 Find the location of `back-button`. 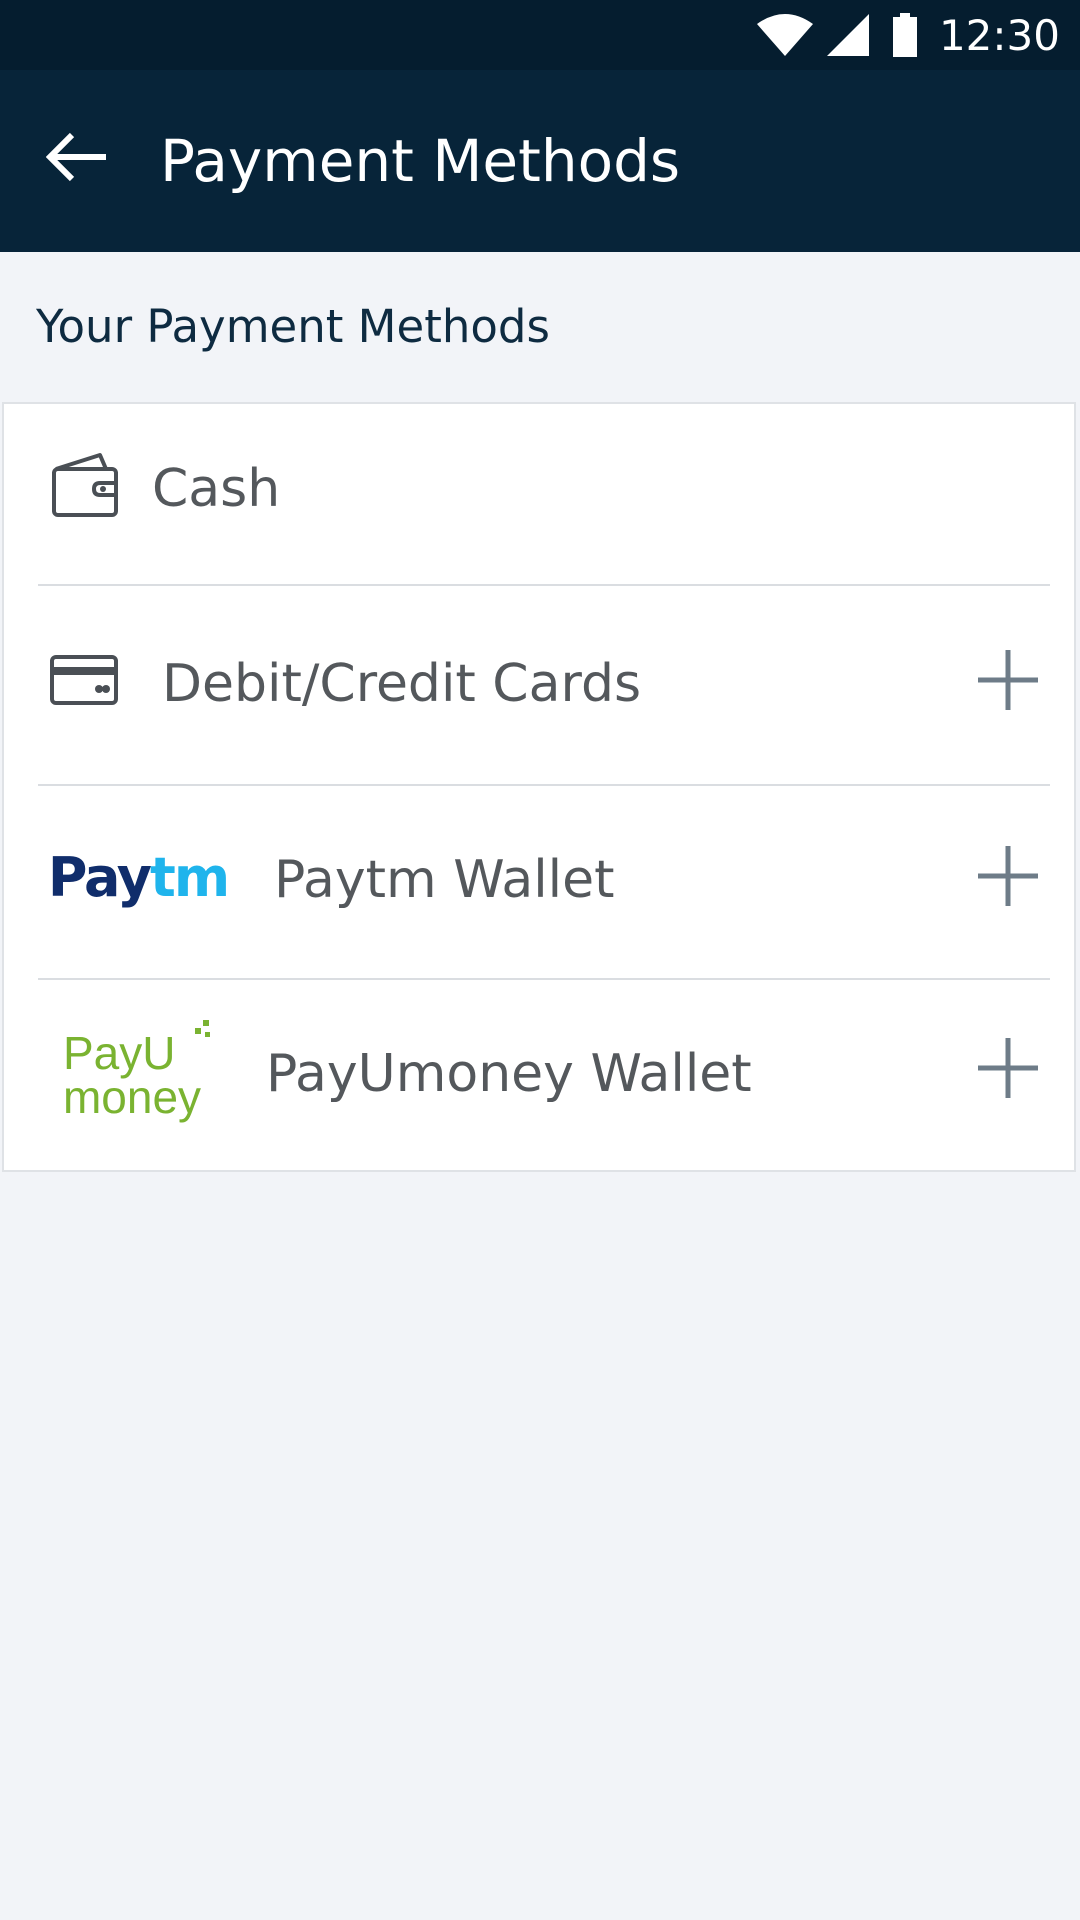

back-button is located at coordinates (78, 159).